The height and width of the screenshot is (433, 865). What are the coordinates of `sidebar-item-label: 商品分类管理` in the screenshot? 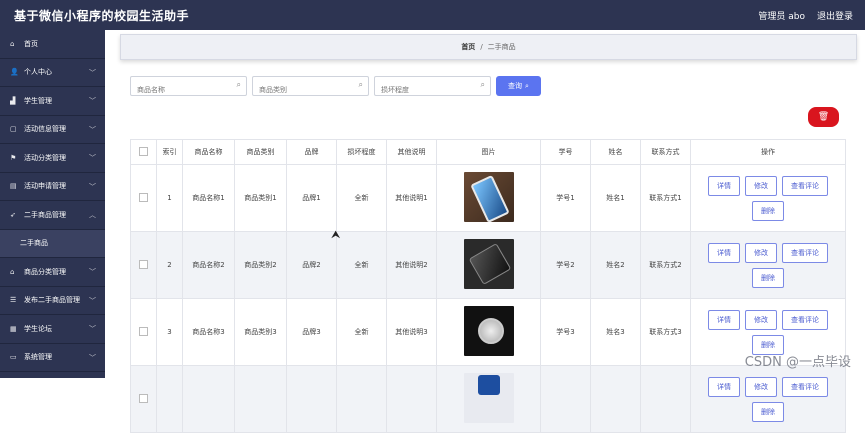 It's located at (45, 271).